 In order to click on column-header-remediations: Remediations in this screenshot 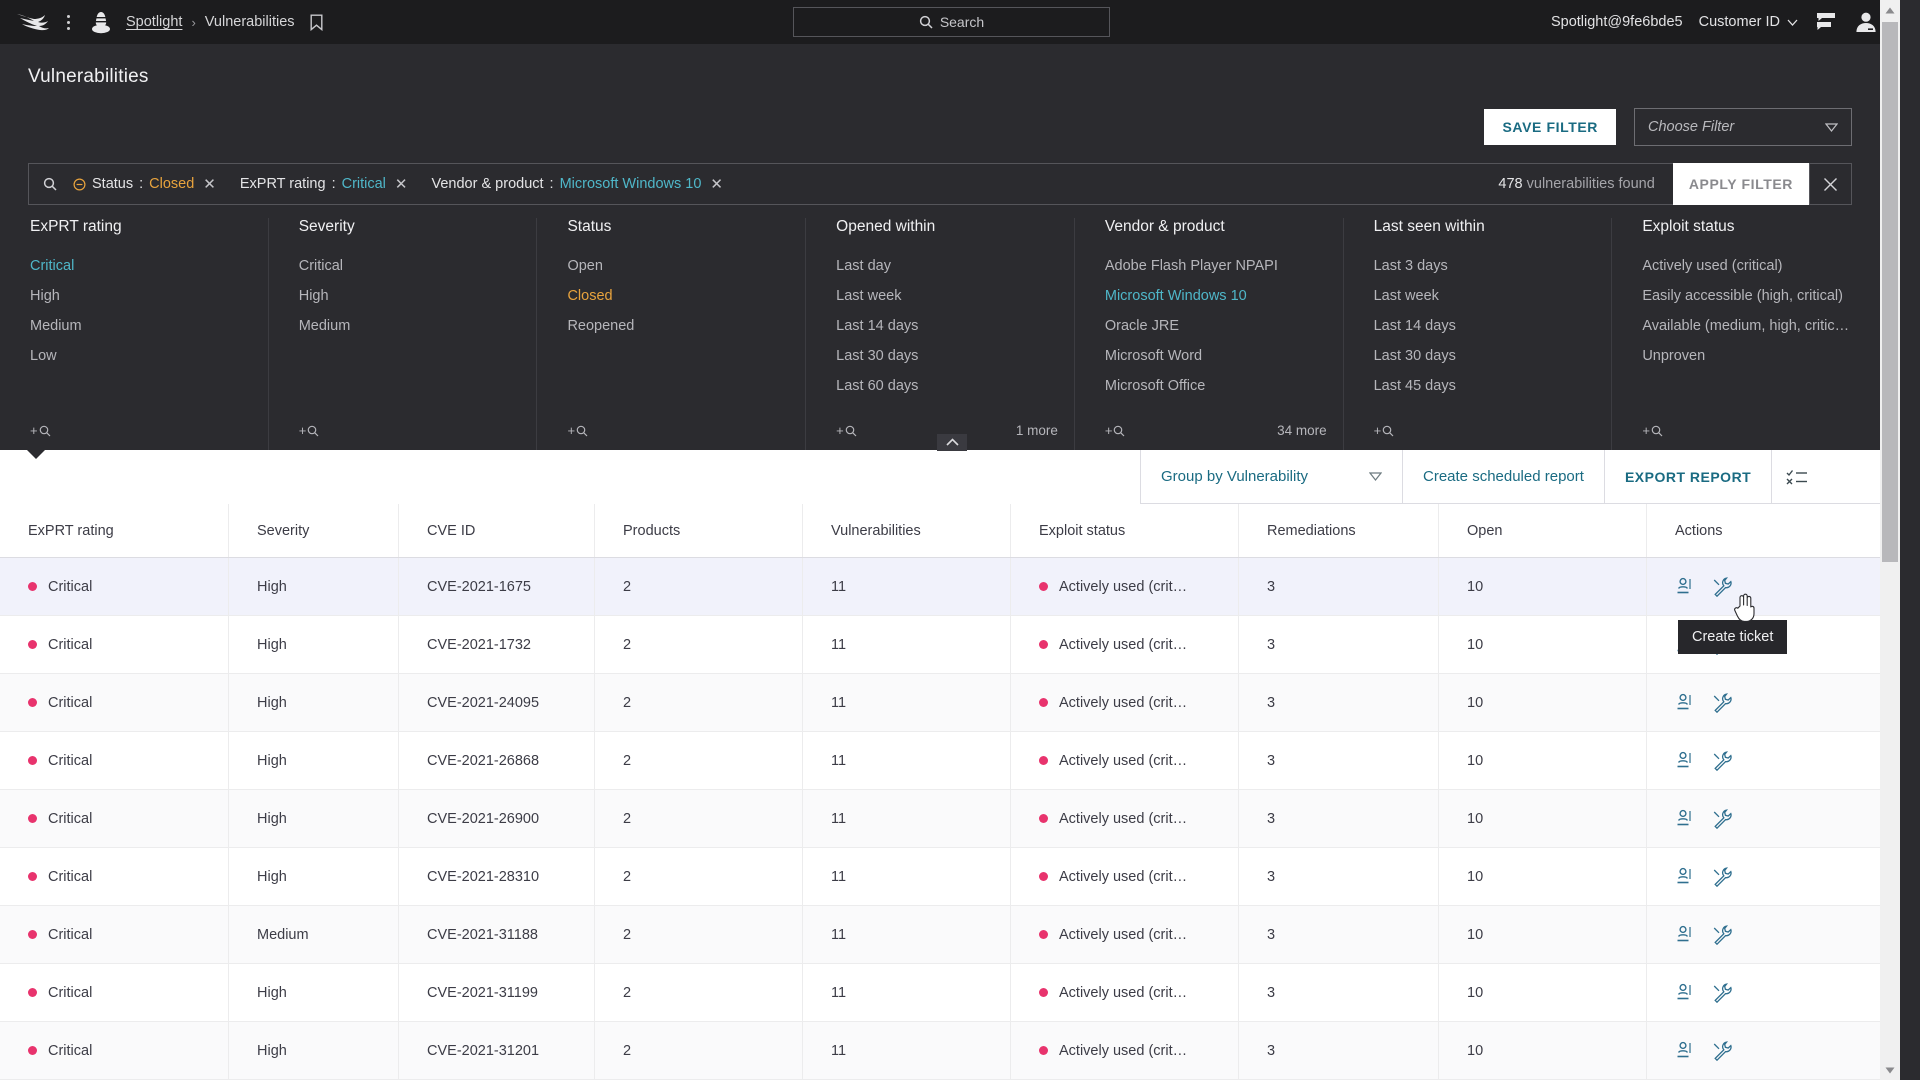, I will do `click(1338, 530)`.